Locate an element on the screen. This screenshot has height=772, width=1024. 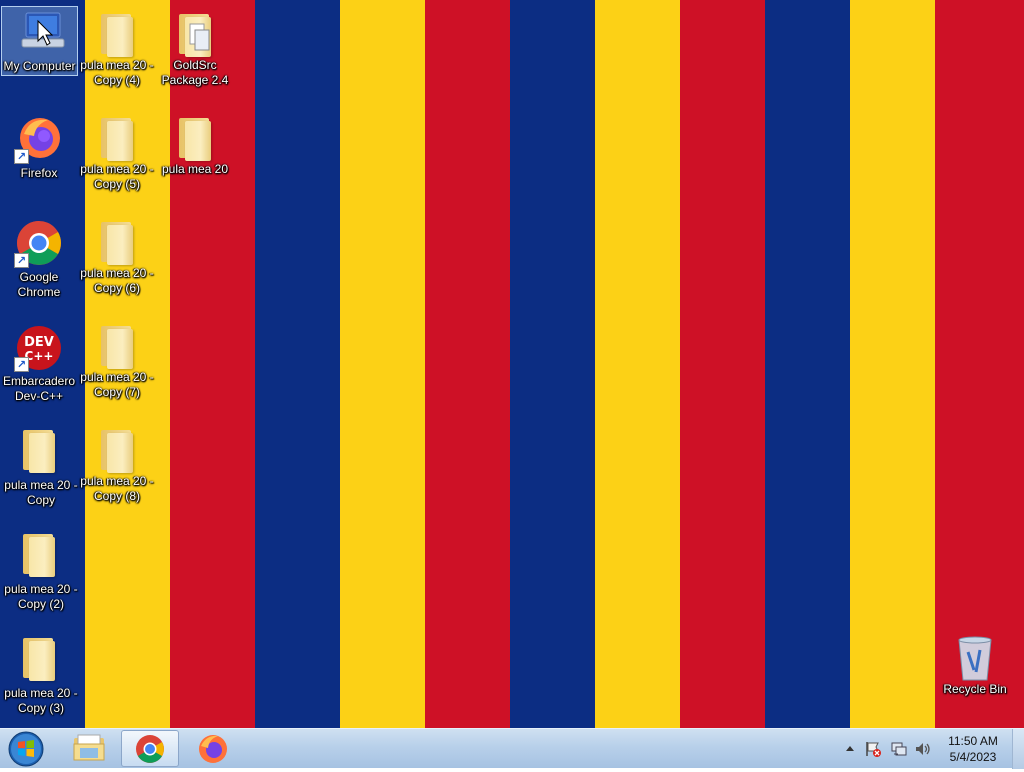
taskbar: 11:50 AM 5/4/2023 is located at coordinates (512, 748).